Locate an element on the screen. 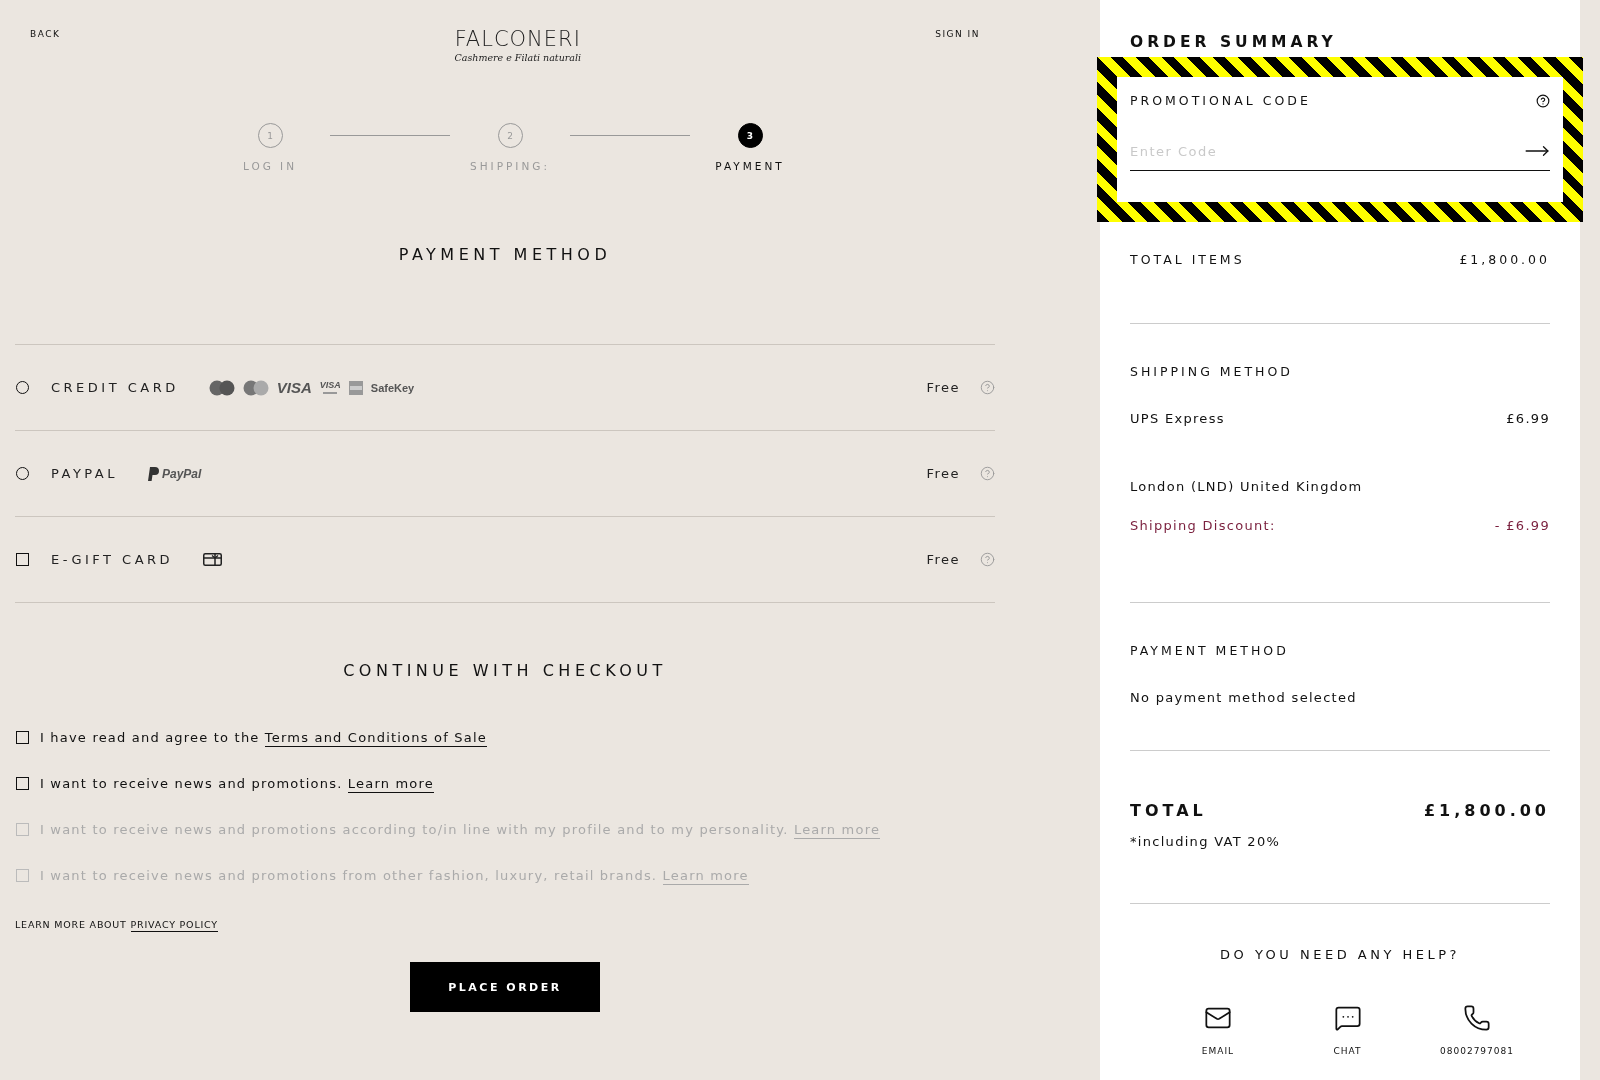 The image size is (1600, 1080). brand-logo: FALCONERI is located at coordinates (517, 39).